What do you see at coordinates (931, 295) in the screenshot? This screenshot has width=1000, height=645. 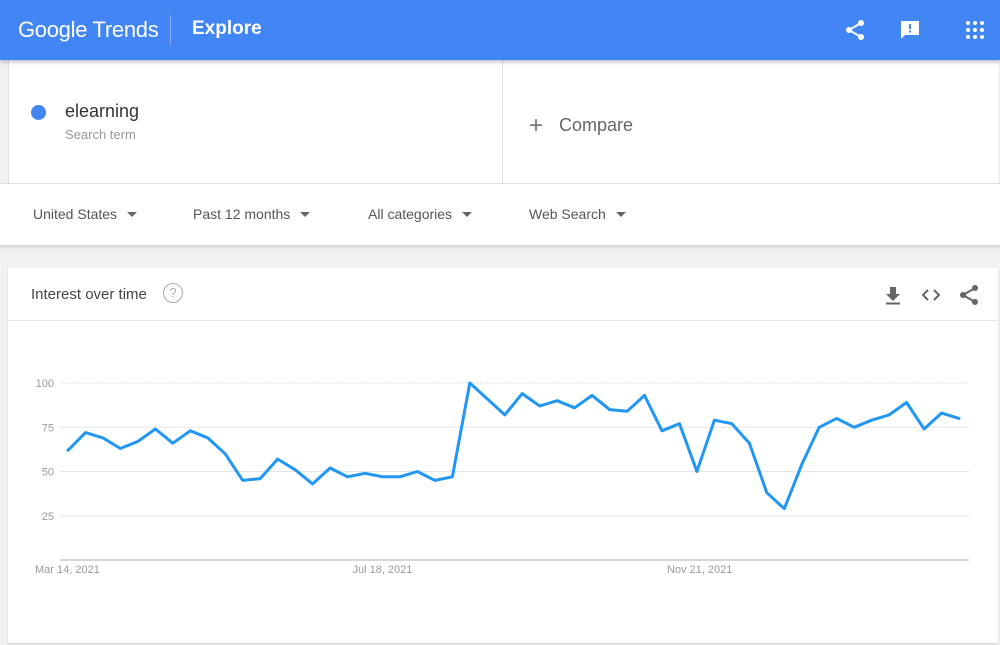 I see `embed-icon` at bounding box center [931, 295].